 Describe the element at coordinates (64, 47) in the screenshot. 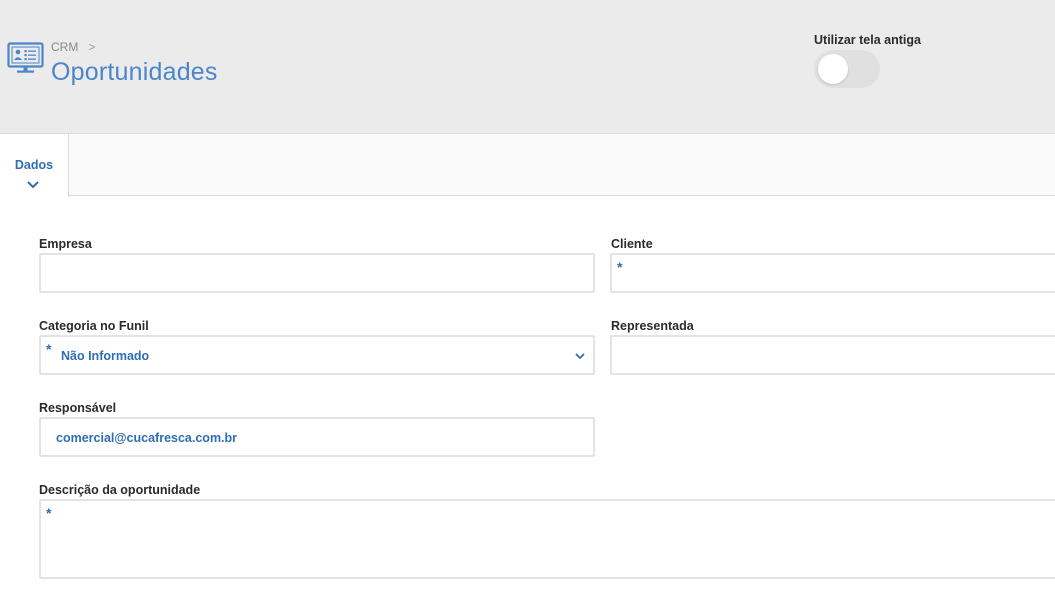

I see `breadcrumb-item-crm: CRM` at that location.